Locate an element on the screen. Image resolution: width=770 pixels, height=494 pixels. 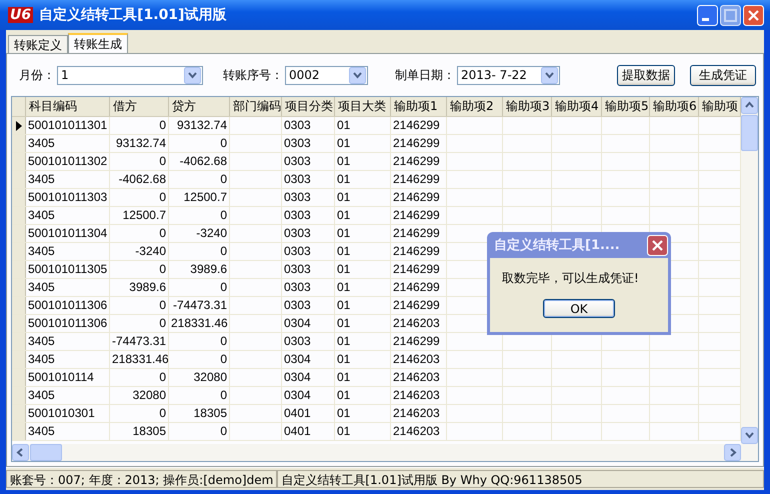
scroll-right-icon is located at coordinates (732, 452).